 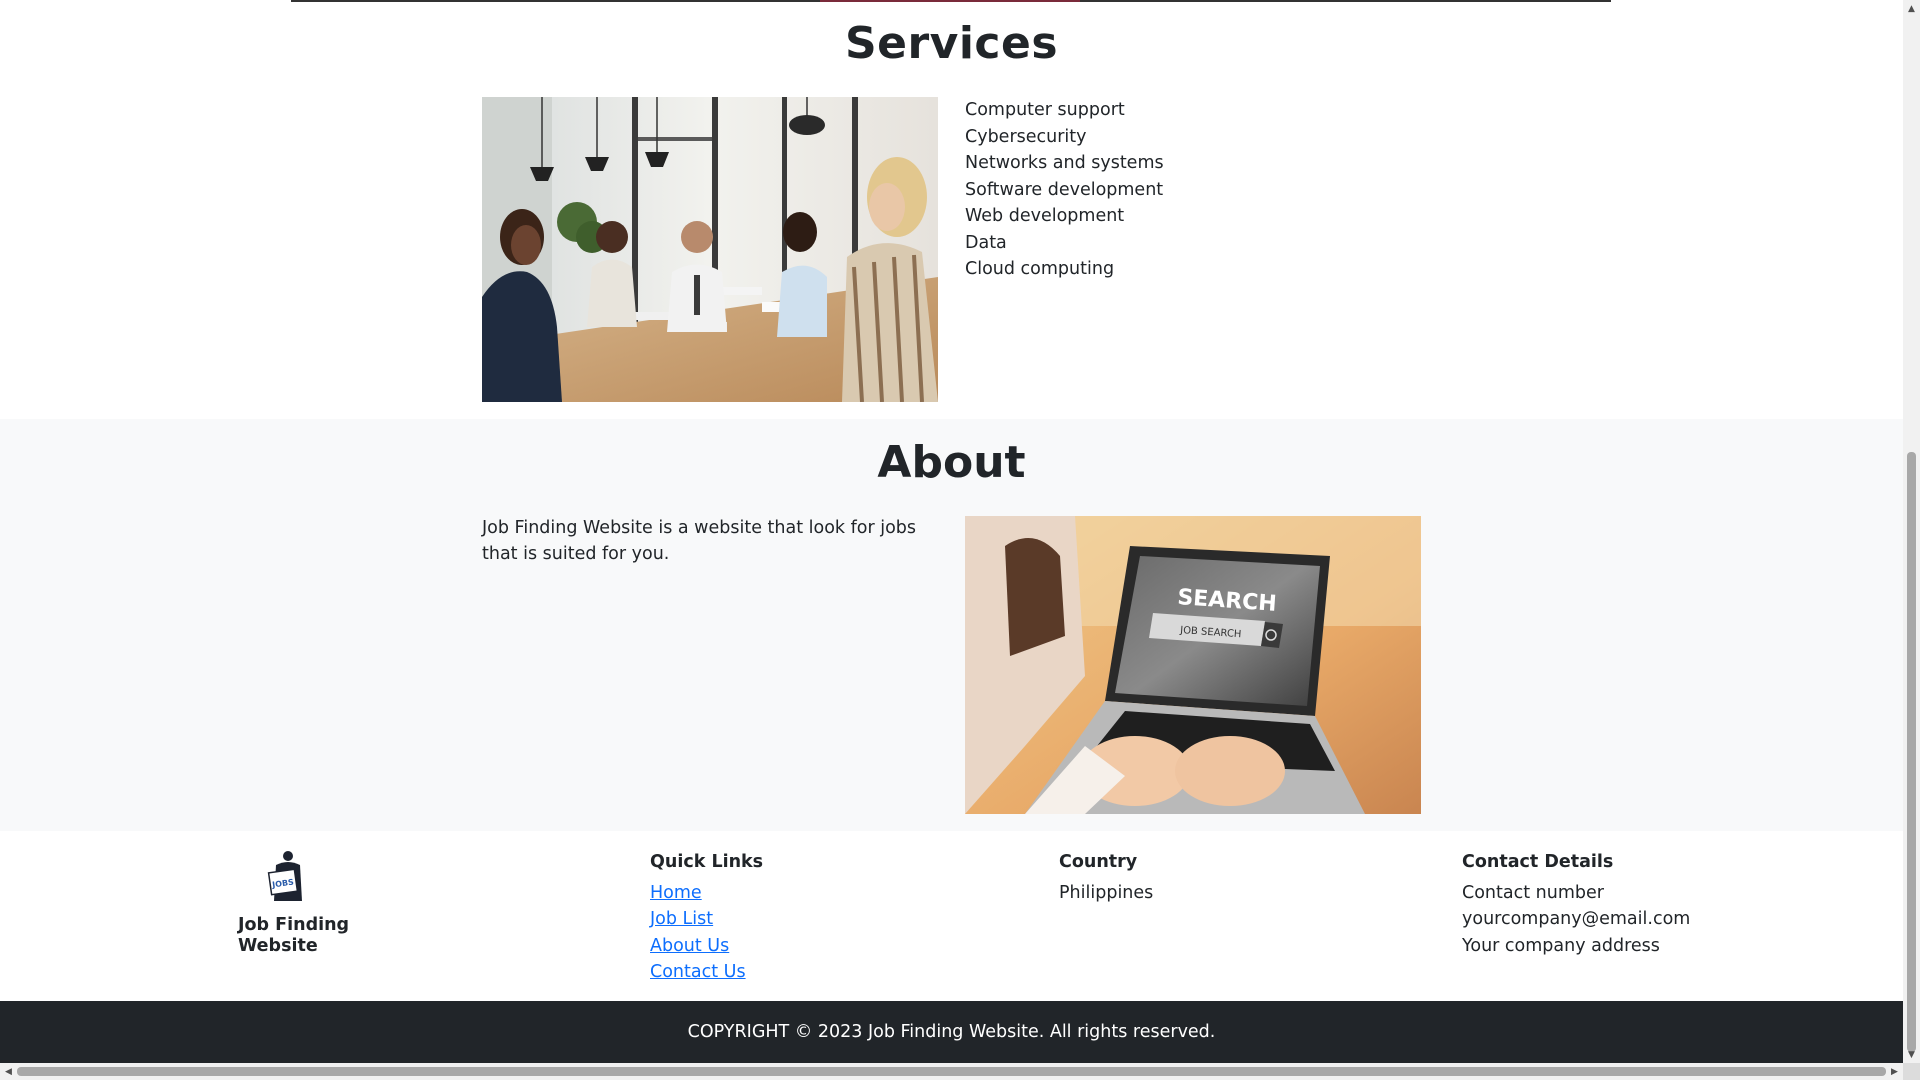 What do you see at coordinates (1911, 752) in the screenshot?
I see `vertical-scroll-thumb` at bounding box center [1911, 752].